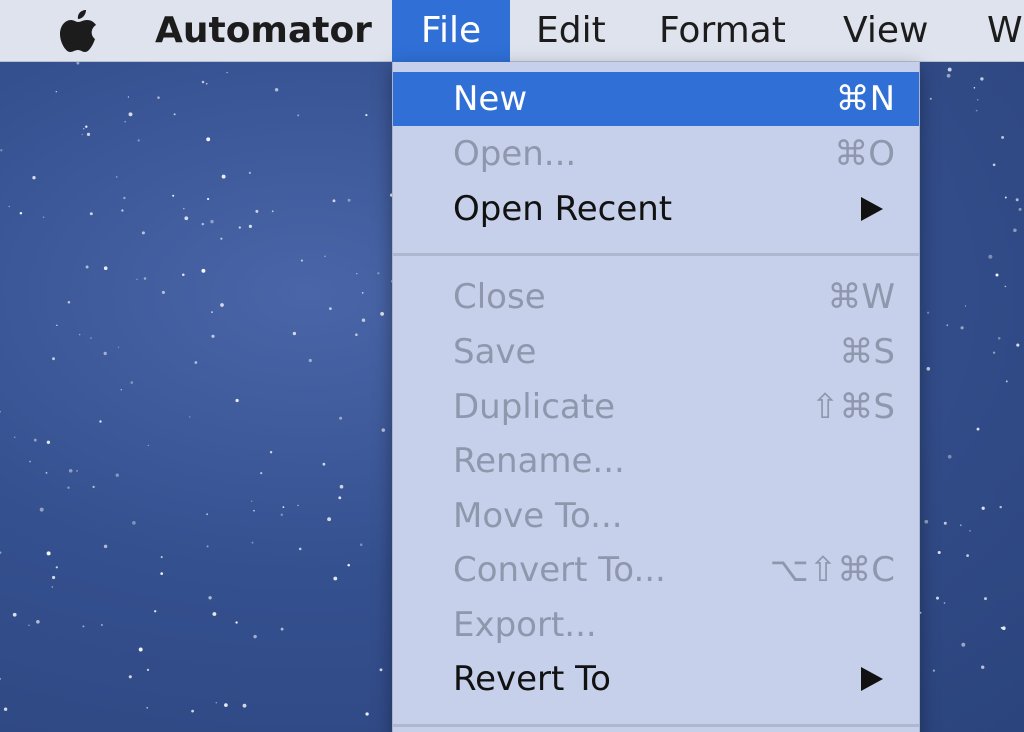 The width and height of the screenshot is (1024, 732). What do you see at coordinates (885, 31) in the screenshot?
I see `menu-view: View` at bounding box center [885, 31].